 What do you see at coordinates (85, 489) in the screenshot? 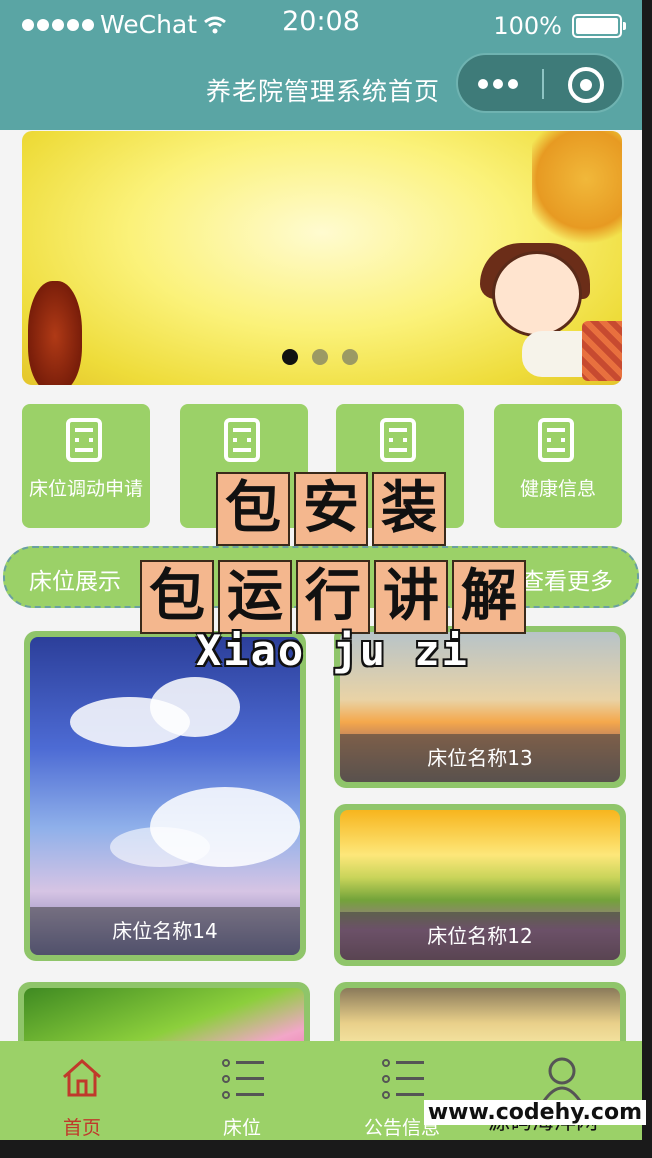
I see `grid-item-label: 床位调动申请` at bounding box center [85, 489].